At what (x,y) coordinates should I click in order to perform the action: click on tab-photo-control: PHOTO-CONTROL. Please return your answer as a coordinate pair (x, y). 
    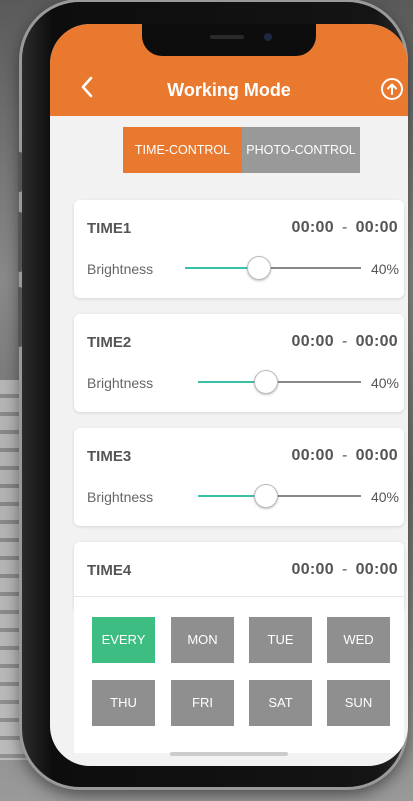
    Looking at the image, I should click on (301, 150).